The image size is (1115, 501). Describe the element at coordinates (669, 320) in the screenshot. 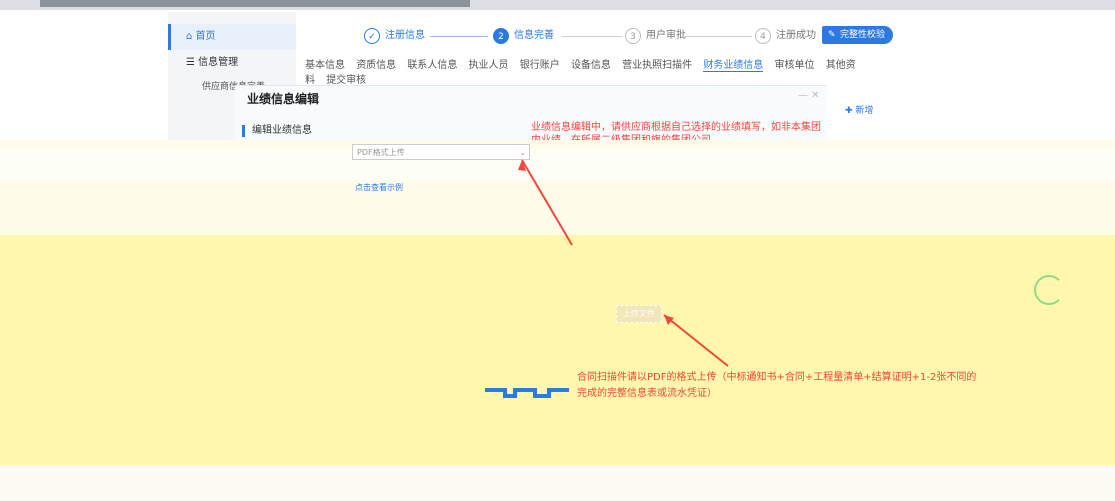

I see `arrowhead` at that location.